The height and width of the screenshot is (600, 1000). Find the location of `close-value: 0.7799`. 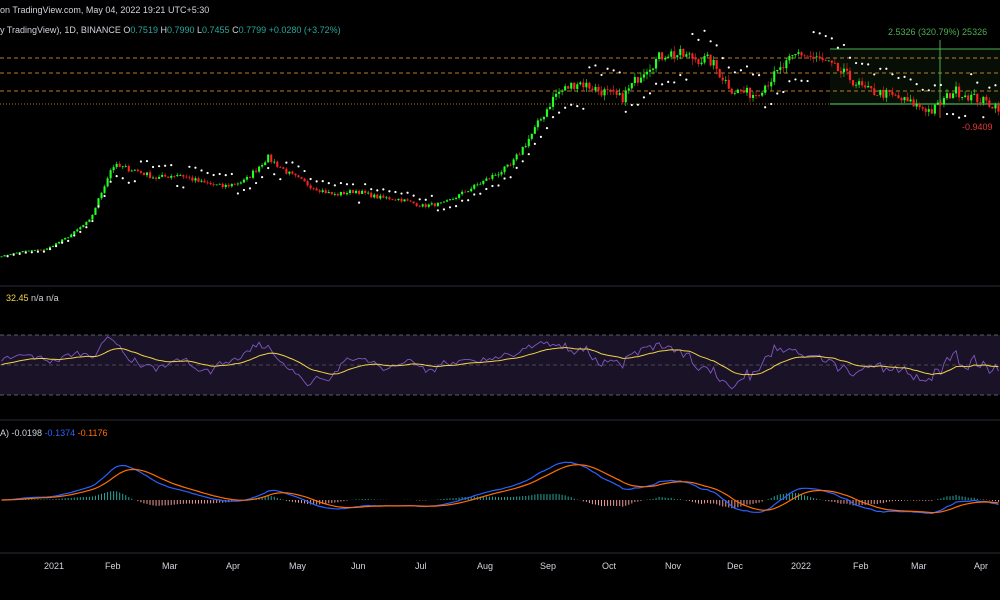

close-value: 0.7799 is located at coordinates (252, 30).